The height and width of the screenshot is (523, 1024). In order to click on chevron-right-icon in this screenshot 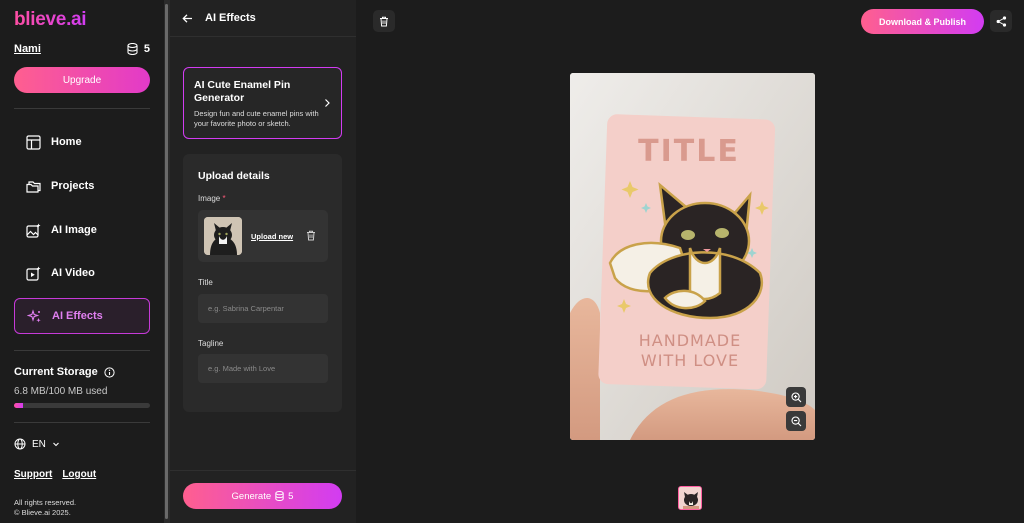, I will do `click(327, 103)`.